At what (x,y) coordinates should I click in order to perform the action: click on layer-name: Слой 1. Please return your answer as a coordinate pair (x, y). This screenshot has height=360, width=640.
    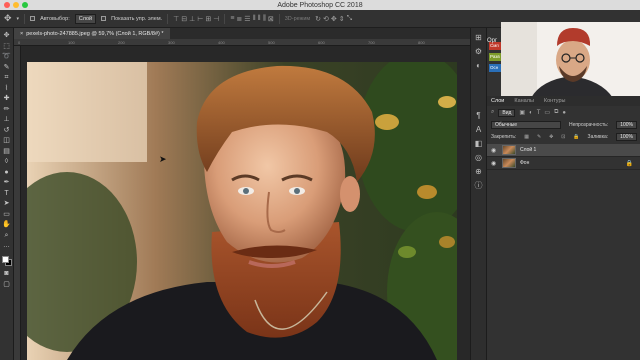
    Looking at the image, I should click on (528, 150).